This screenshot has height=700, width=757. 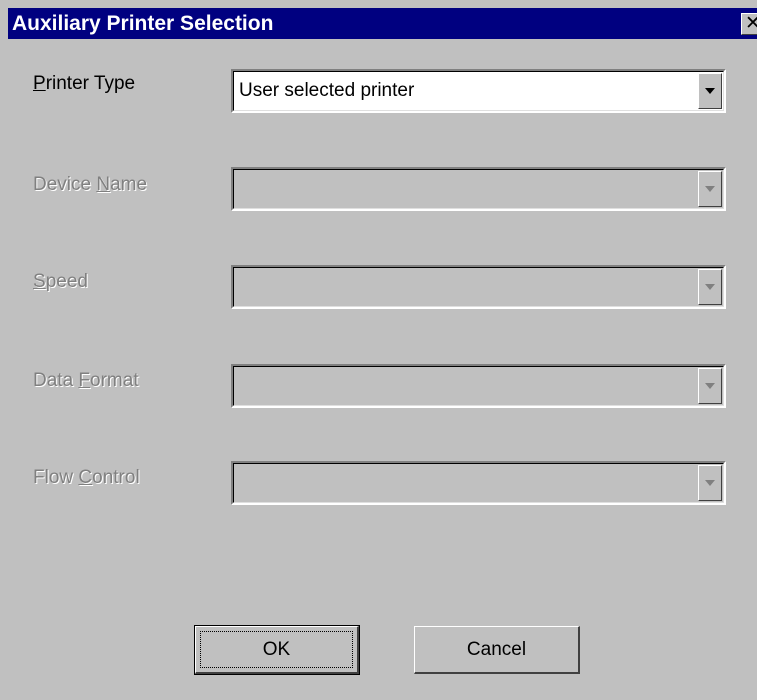 I want to click on close-button: ✕, so click(x=749, y=24).